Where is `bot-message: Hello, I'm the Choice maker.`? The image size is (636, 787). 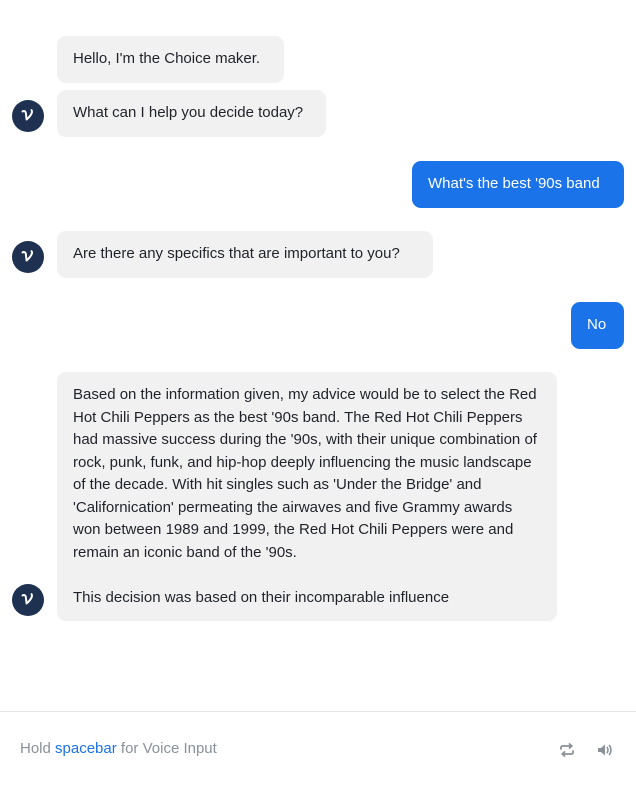
bot-message: Hello, I'm the Choice maker. is located at coordinates (170, 59).